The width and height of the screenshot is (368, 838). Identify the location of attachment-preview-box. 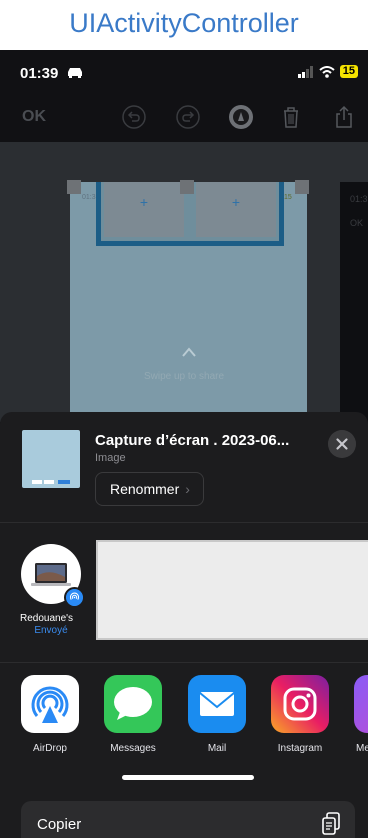
(232, 590).